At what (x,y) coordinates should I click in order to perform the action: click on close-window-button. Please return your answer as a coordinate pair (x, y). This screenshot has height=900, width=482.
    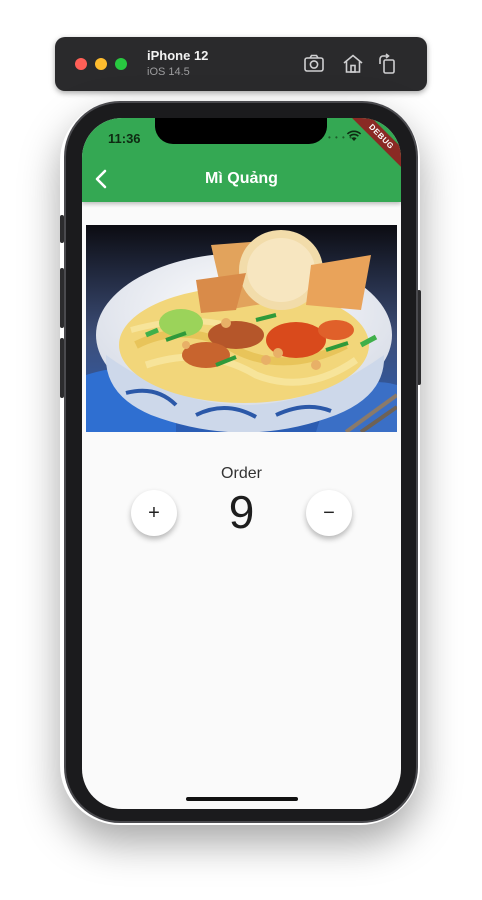
    Looking at the image, I should click on (81, 64).